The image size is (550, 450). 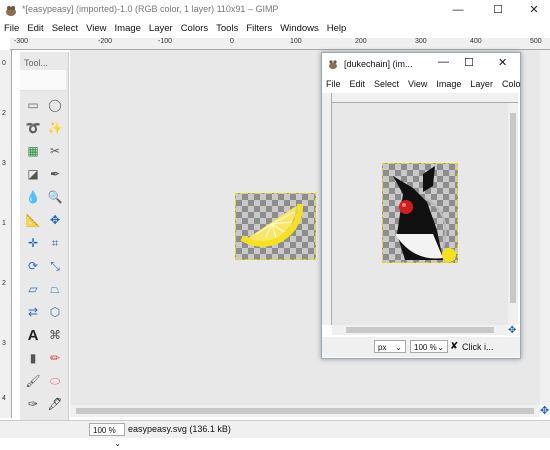 What do you see at coordinates (55, 312) in the screenshot?
I see `cage-icon: ⬡` at bounding box center [55, 312].